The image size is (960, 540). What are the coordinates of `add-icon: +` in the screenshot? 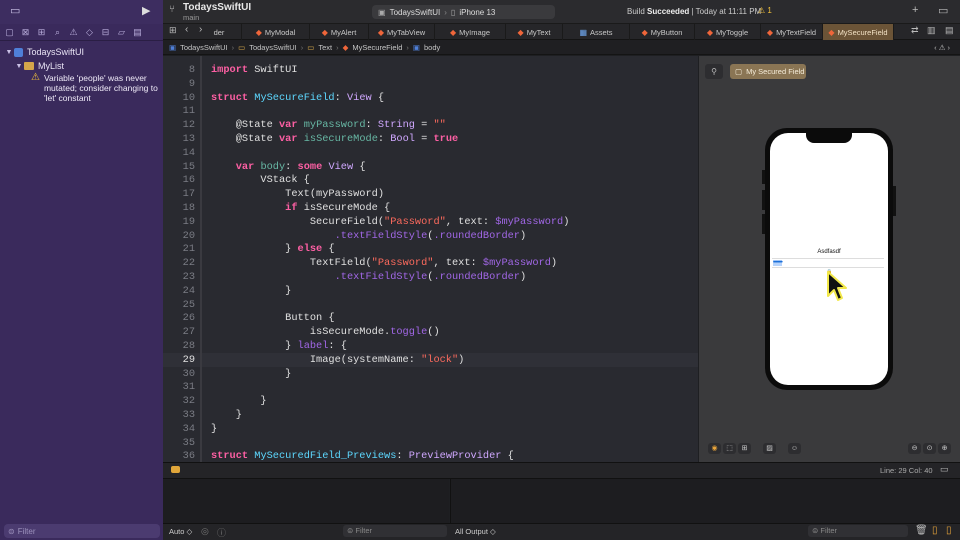 It's located at (915, 10).